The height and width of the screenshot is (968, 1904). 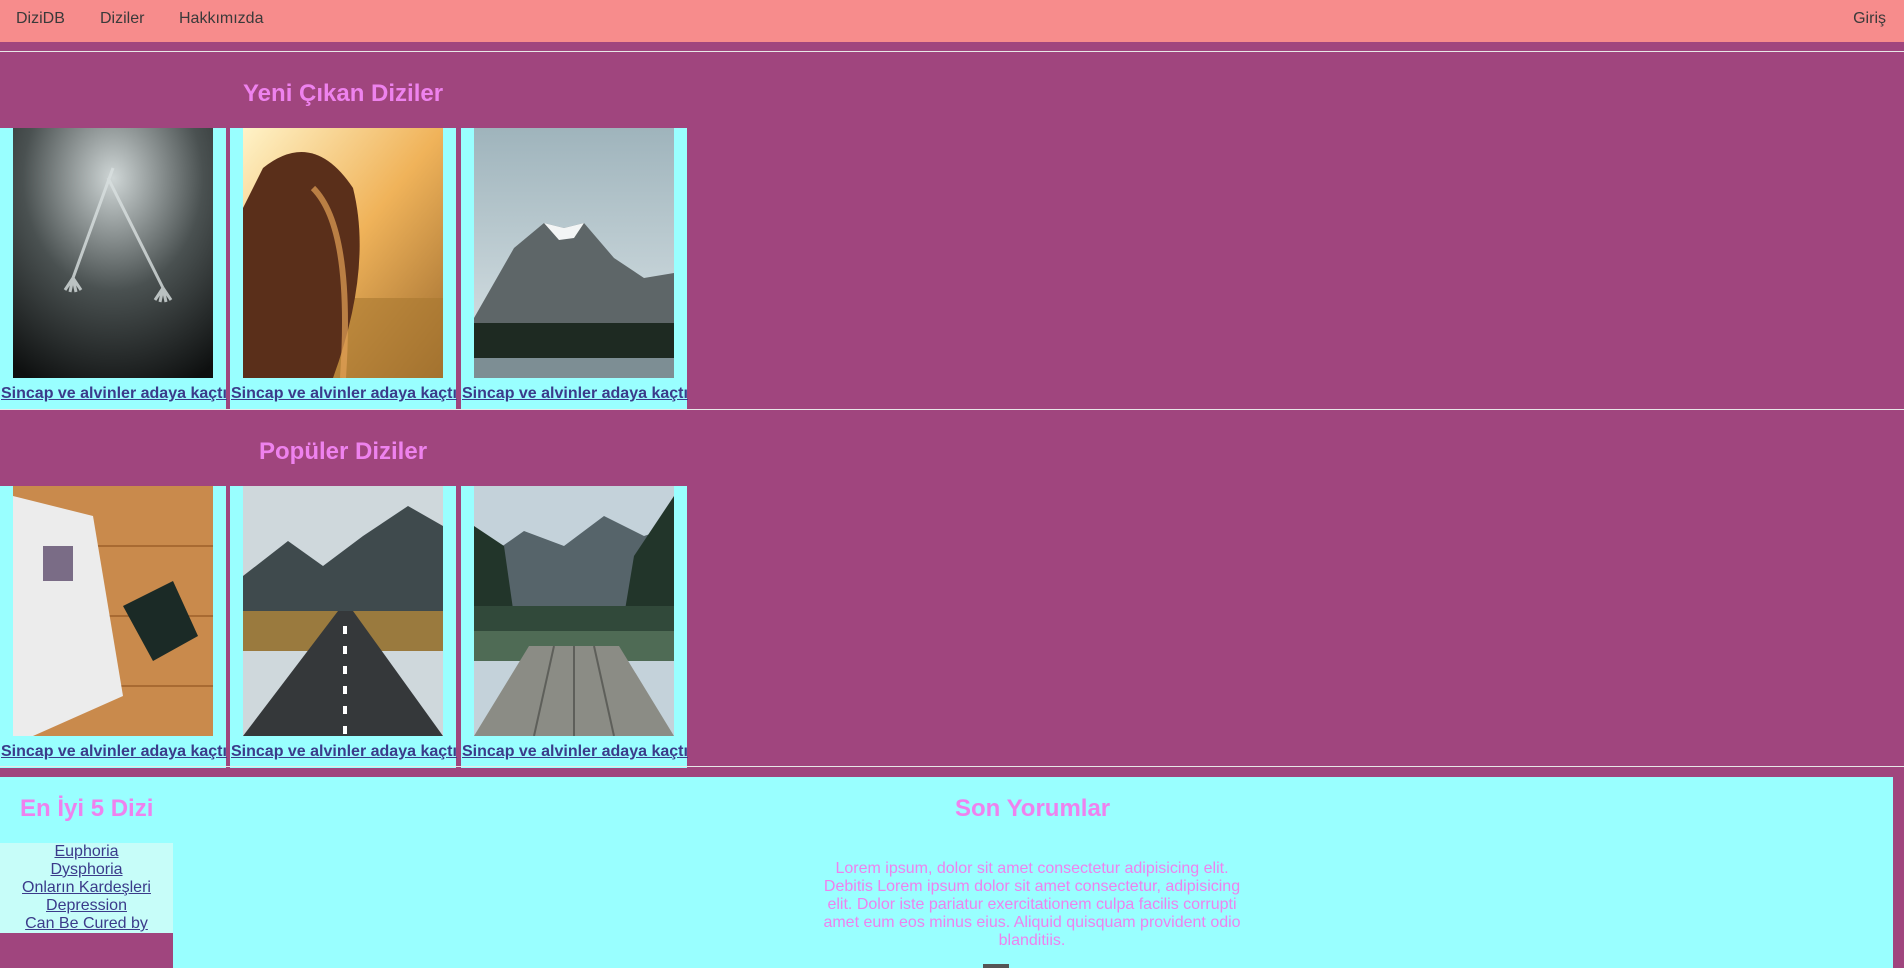 I want to click on navbar: DiziDB Diziler Hakkımızda Giriş, so click(x=952, y=21).